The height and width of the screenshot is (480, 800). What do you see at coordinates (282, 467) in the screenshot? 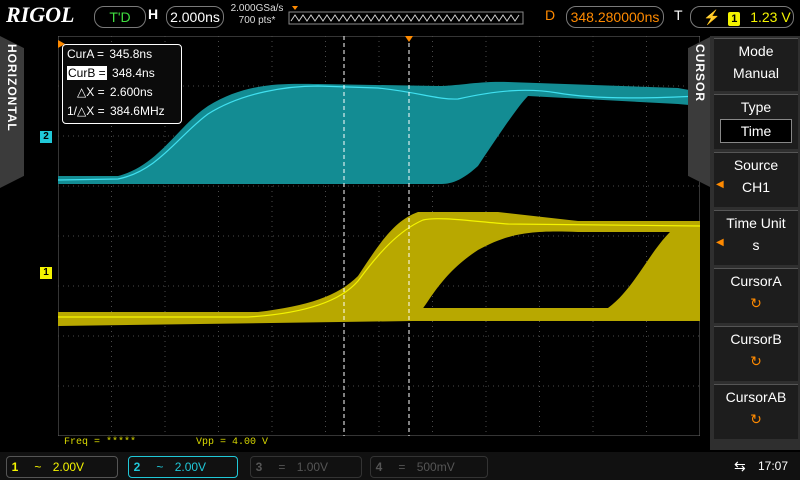
I see `channel-3-coupling: =` at bounding box center [282, 467].